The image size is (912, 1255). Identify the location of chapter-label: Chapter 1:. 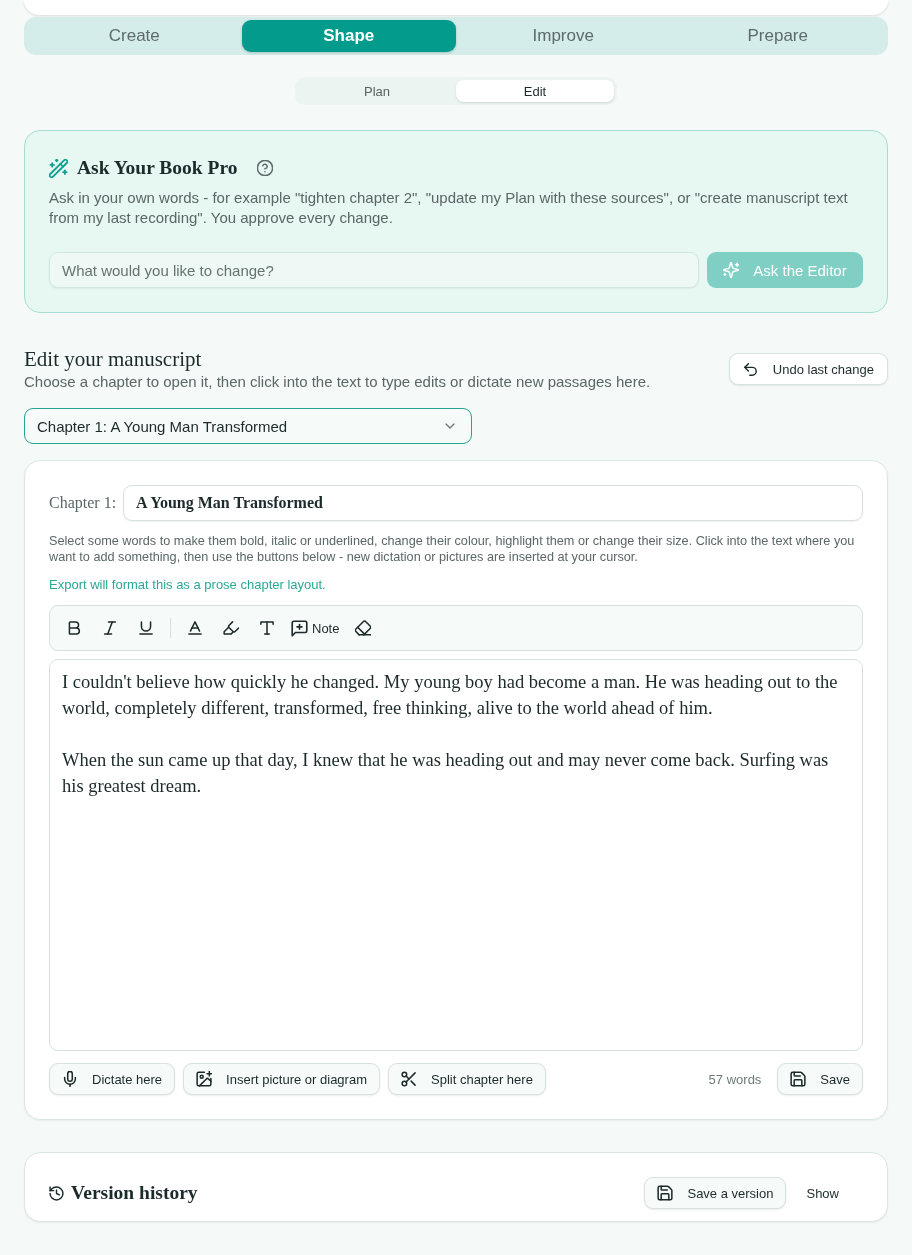
(83, 503).